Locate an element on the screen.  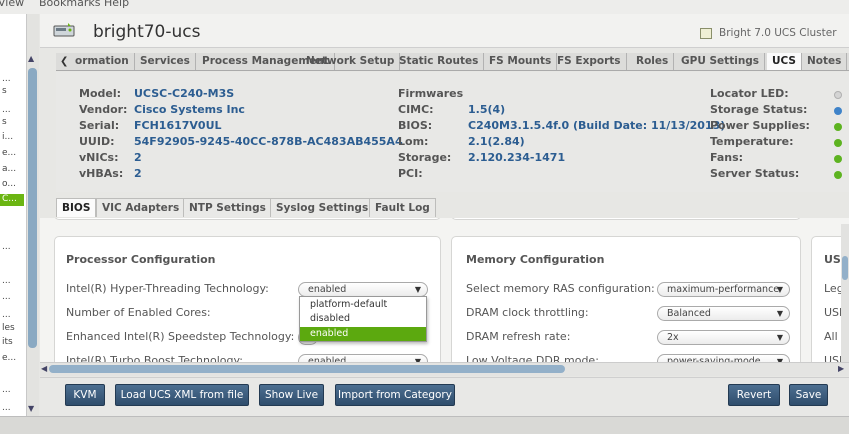
serial-value: FCH1617V0UL is located at coordinates (178, 125).